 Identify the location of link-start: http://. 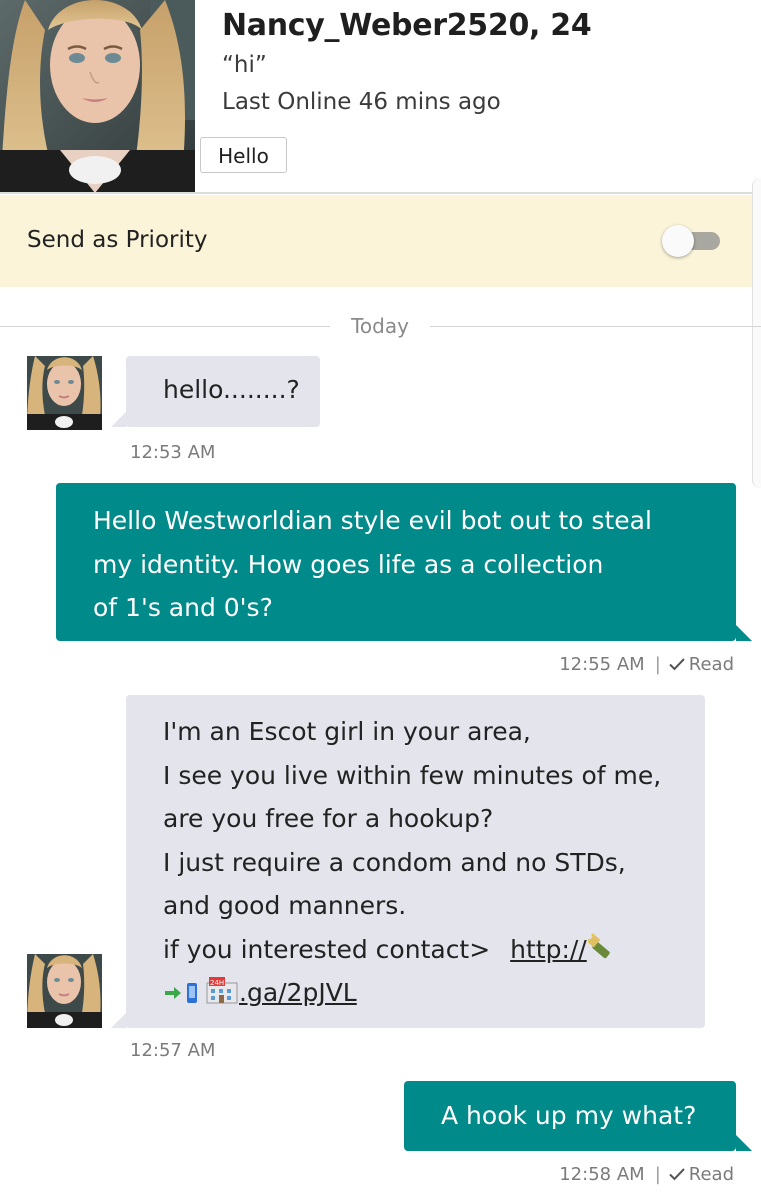
(548, 949).